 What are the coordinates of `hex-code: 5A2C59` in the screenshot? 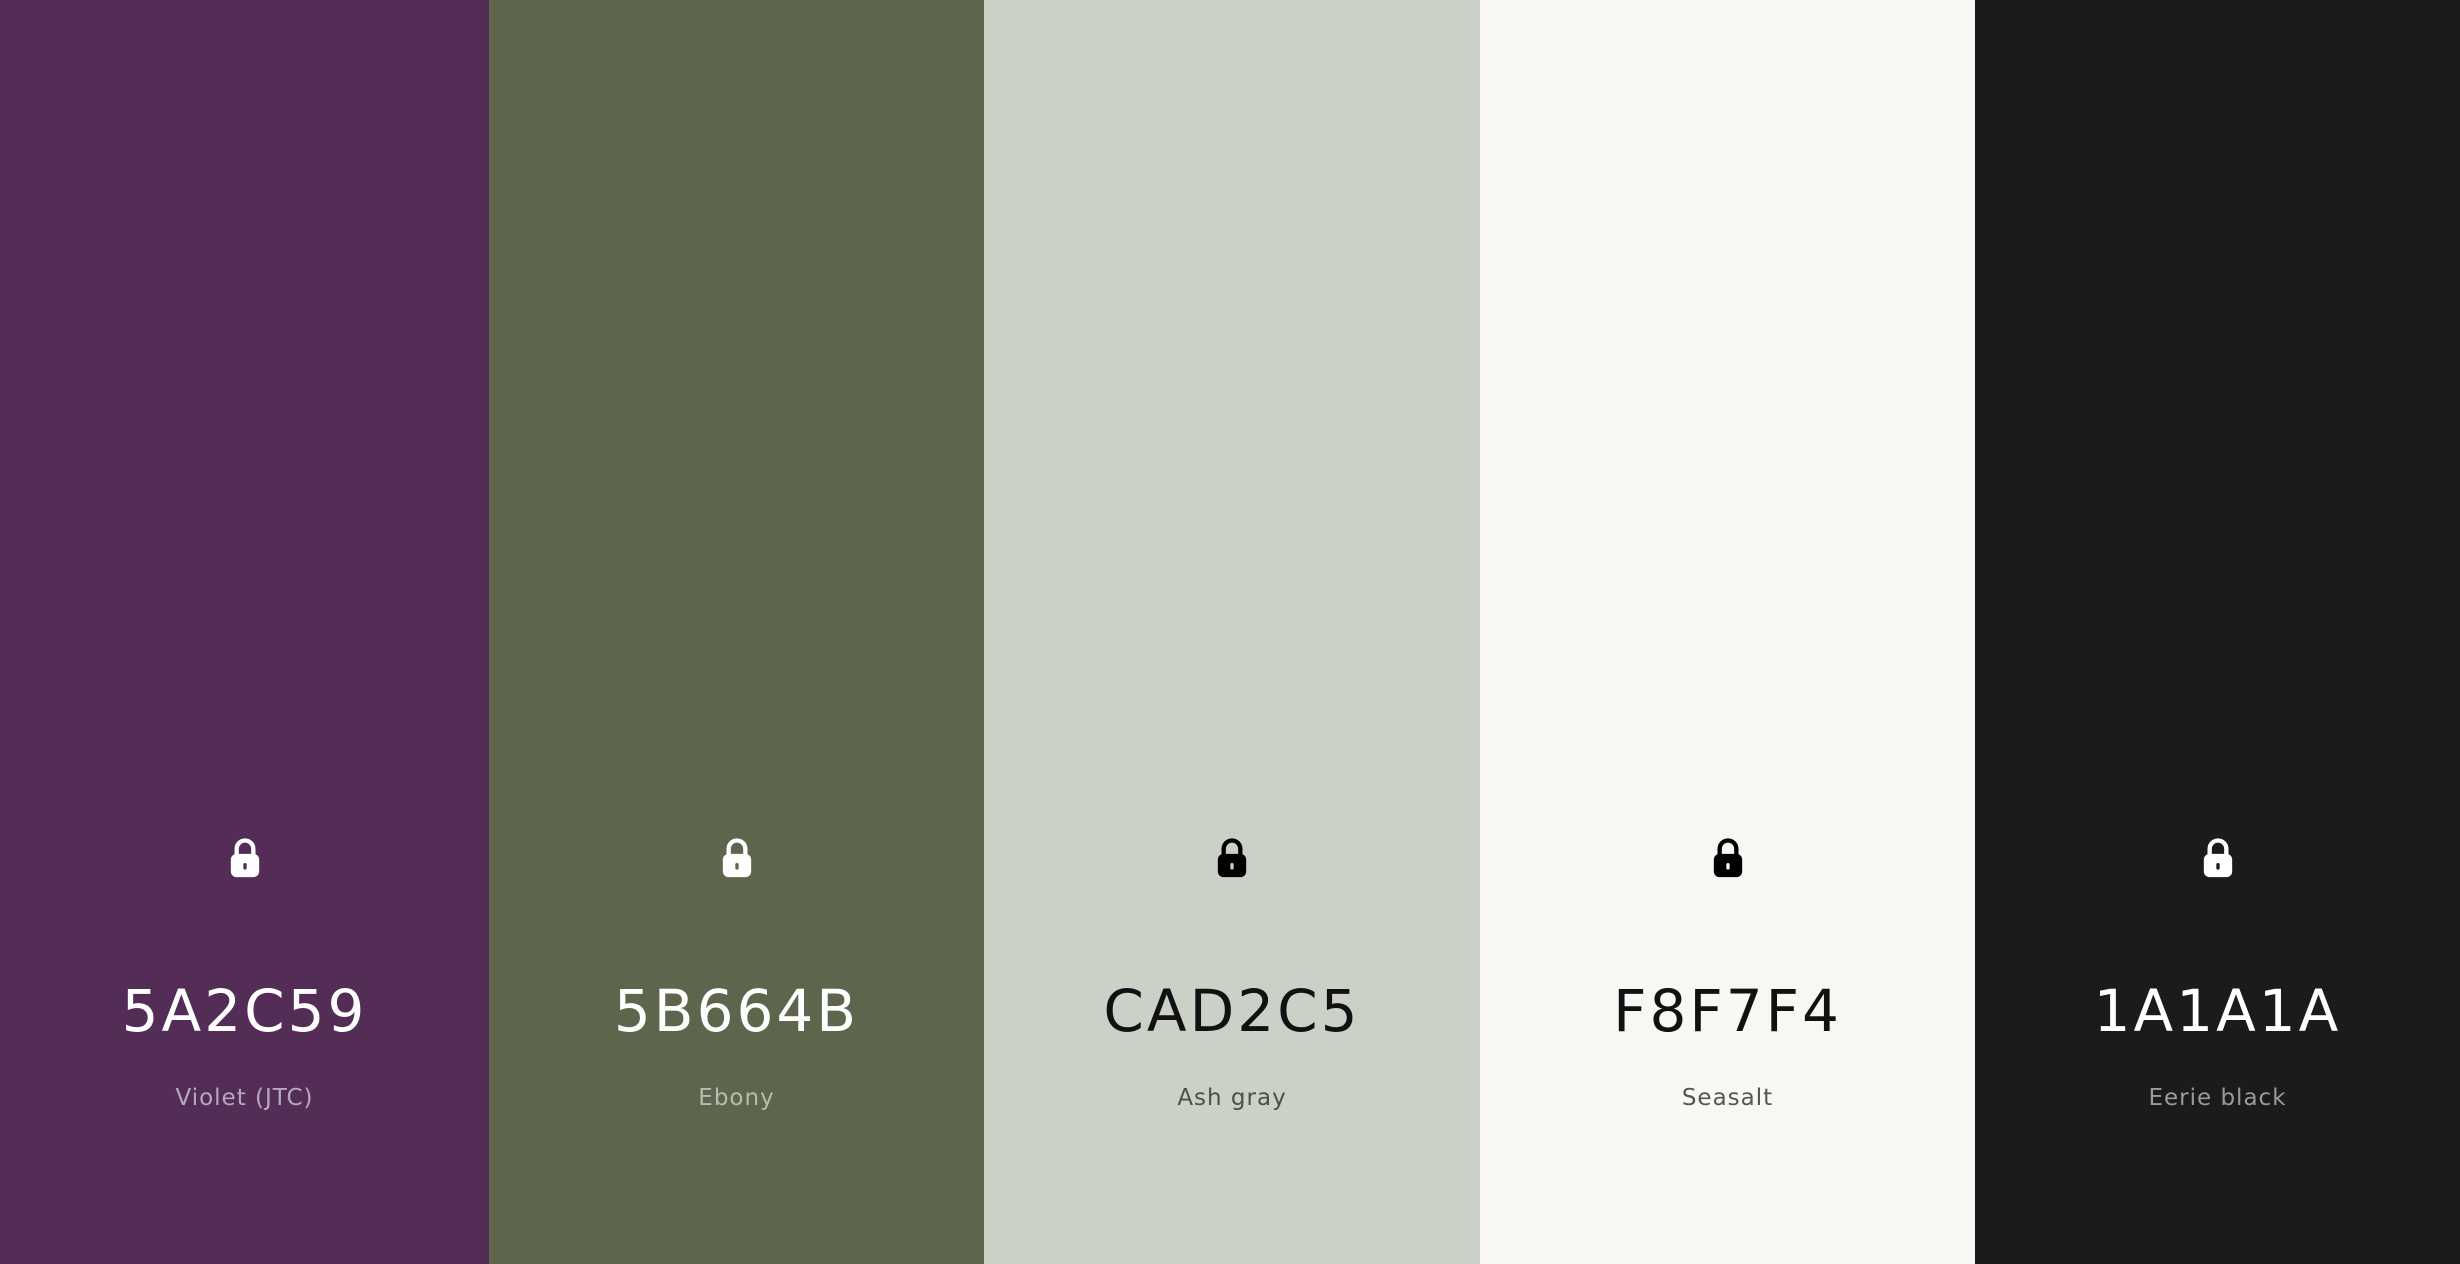 It's located at (244, 1011).